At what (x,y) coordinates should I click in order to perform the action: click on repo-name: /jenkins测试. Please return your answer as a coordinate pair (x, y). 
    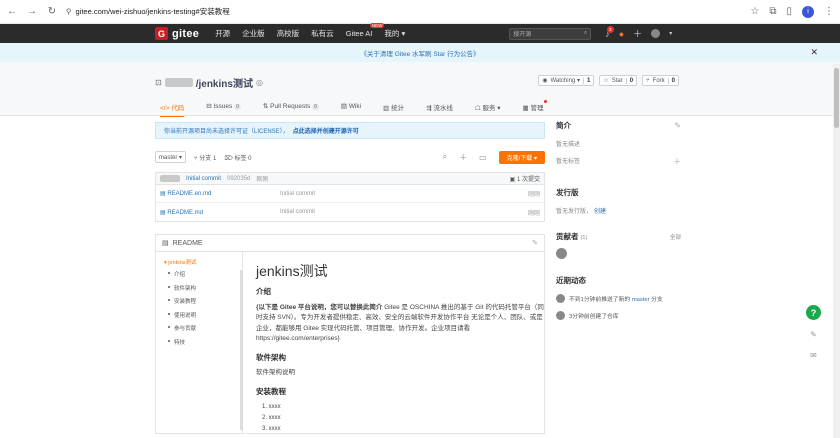
    Looking at the image, I should click on (224, 82).